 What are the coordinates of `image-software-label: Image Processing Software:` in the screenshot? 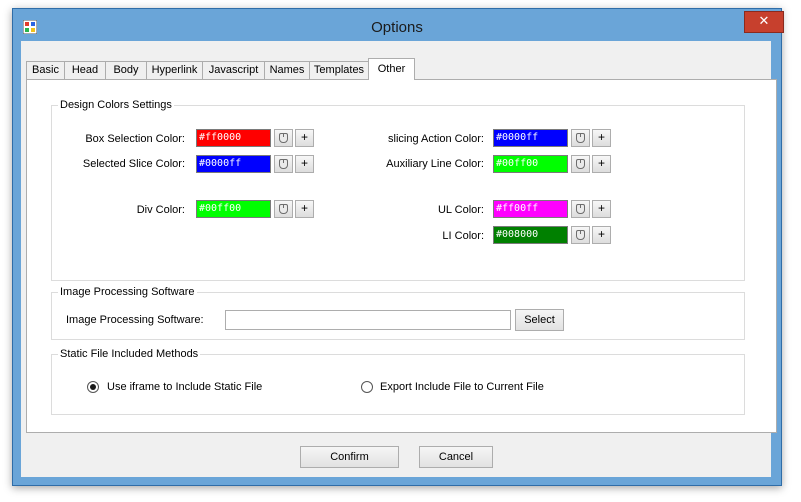 It's located at (135, 320).